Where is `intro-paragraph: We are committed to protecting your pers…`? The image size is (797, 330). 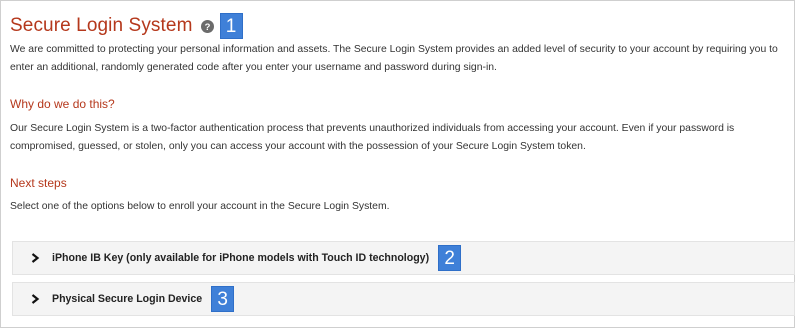 intro-paragraph: We are committed to protecting your pers… is located at coordinates (394, 58).